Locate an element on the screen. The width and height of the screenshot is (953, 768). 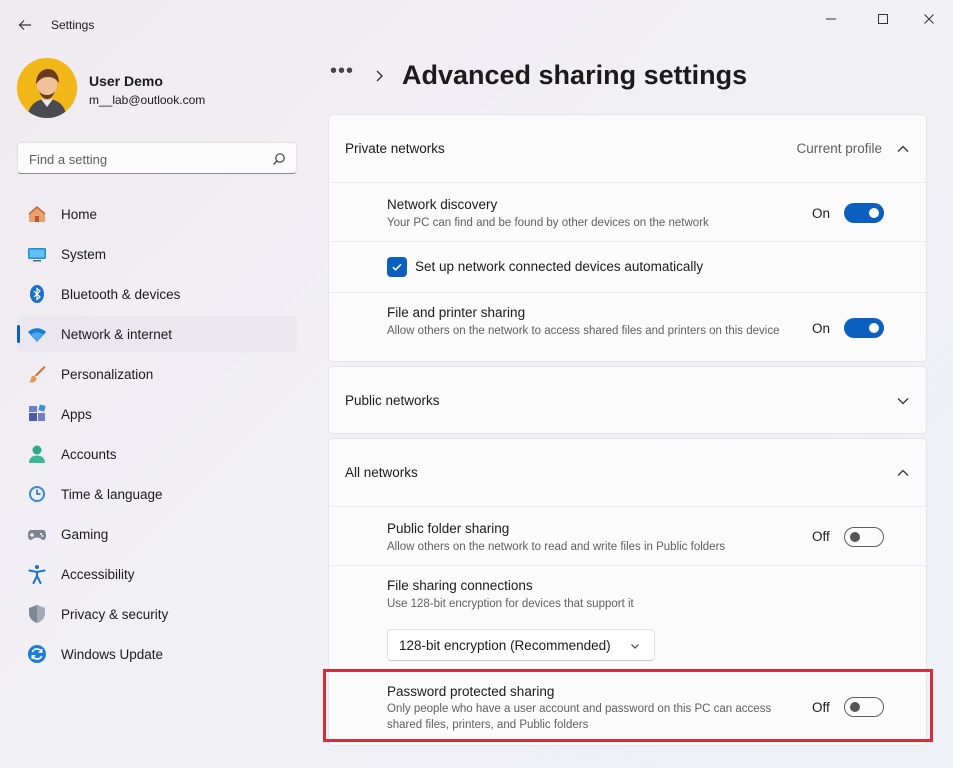
sidebar-item-windows-update: Windows Update is located at coordinates (157, 654).